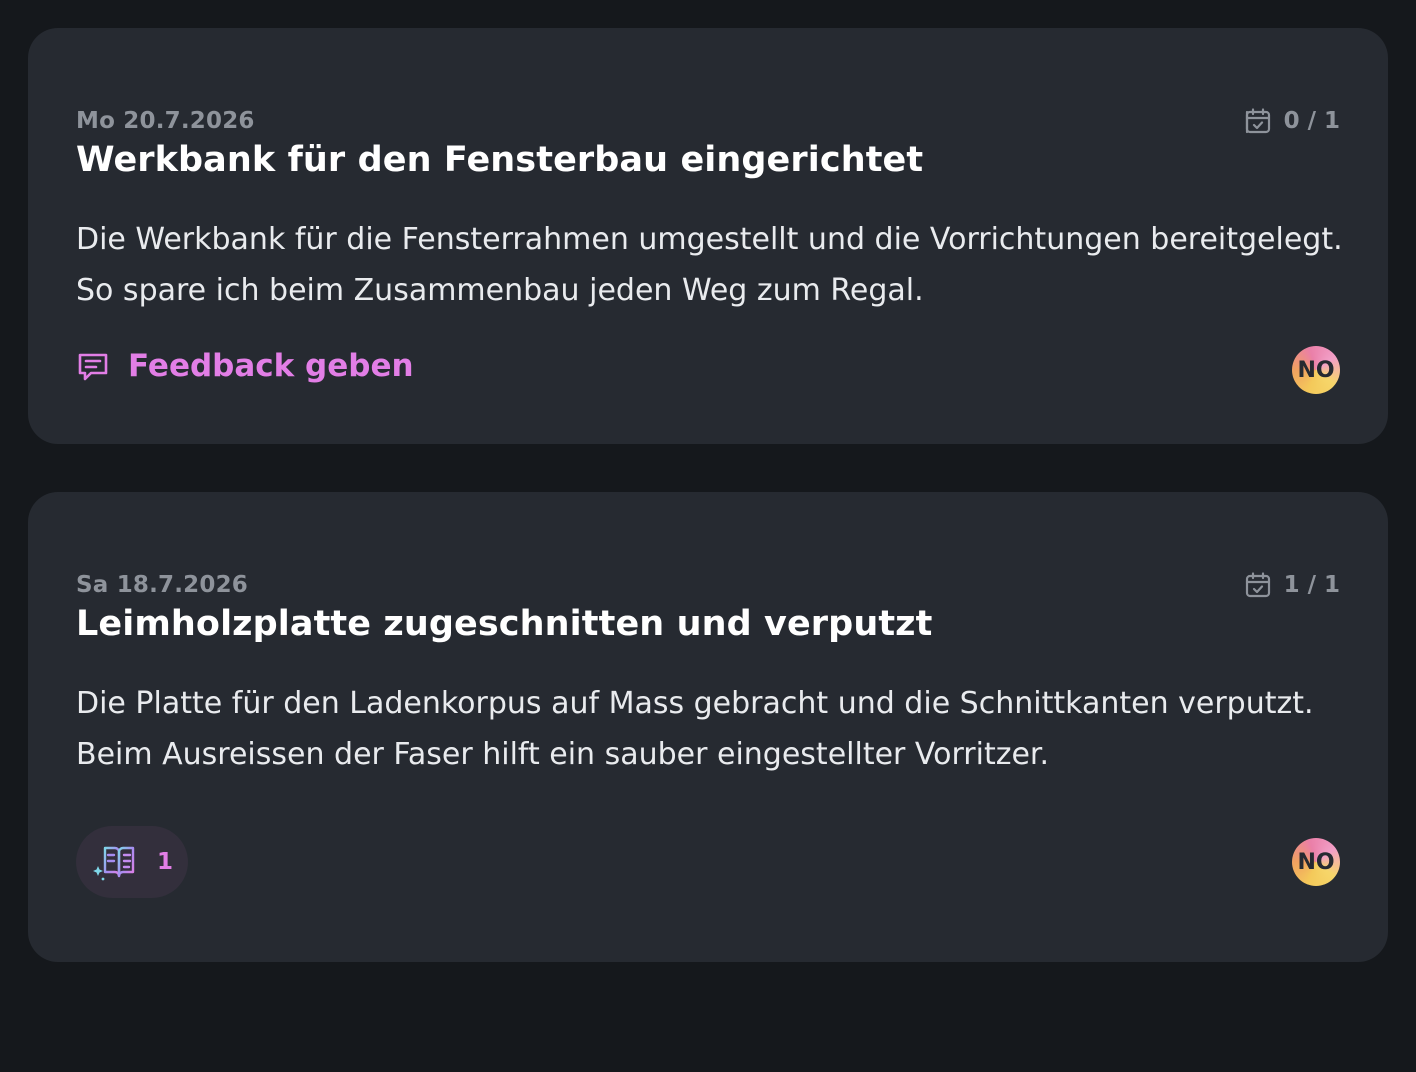 The height and width of the screenshot is (1072, 1416). Describe the element at coordinates (1311, 121) in the screenshot. I see `task-count: 0 / 1` at that location.